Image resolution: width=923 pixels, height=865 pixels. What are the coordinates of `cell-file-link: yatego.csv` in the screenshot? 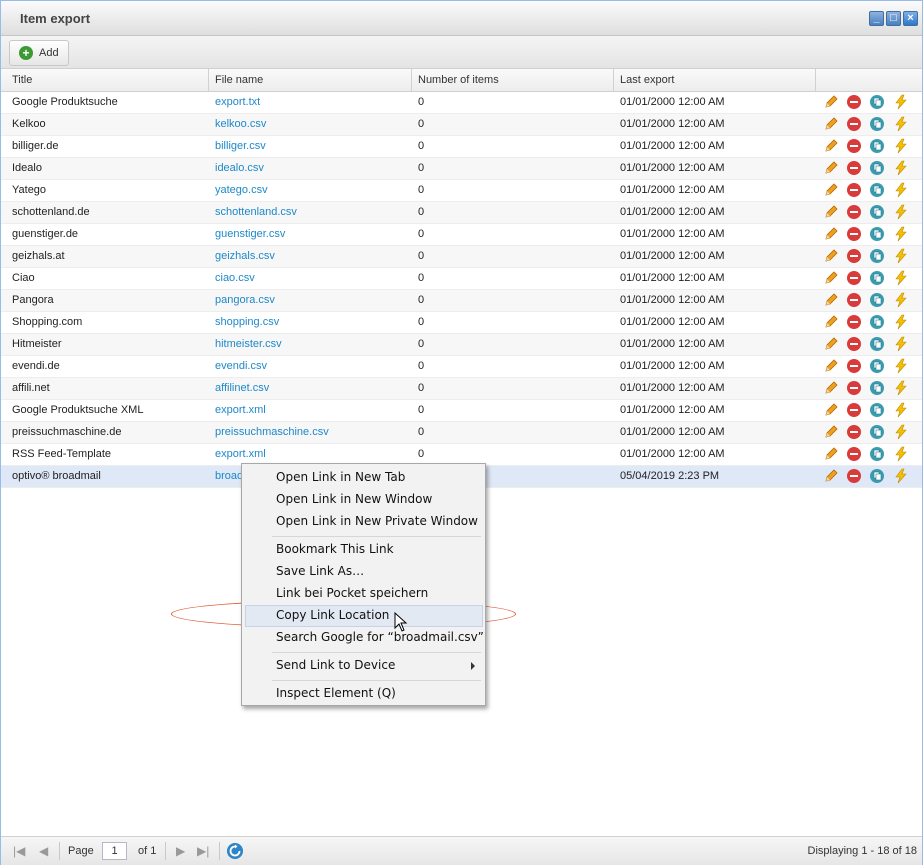 It's located at (310, 190).